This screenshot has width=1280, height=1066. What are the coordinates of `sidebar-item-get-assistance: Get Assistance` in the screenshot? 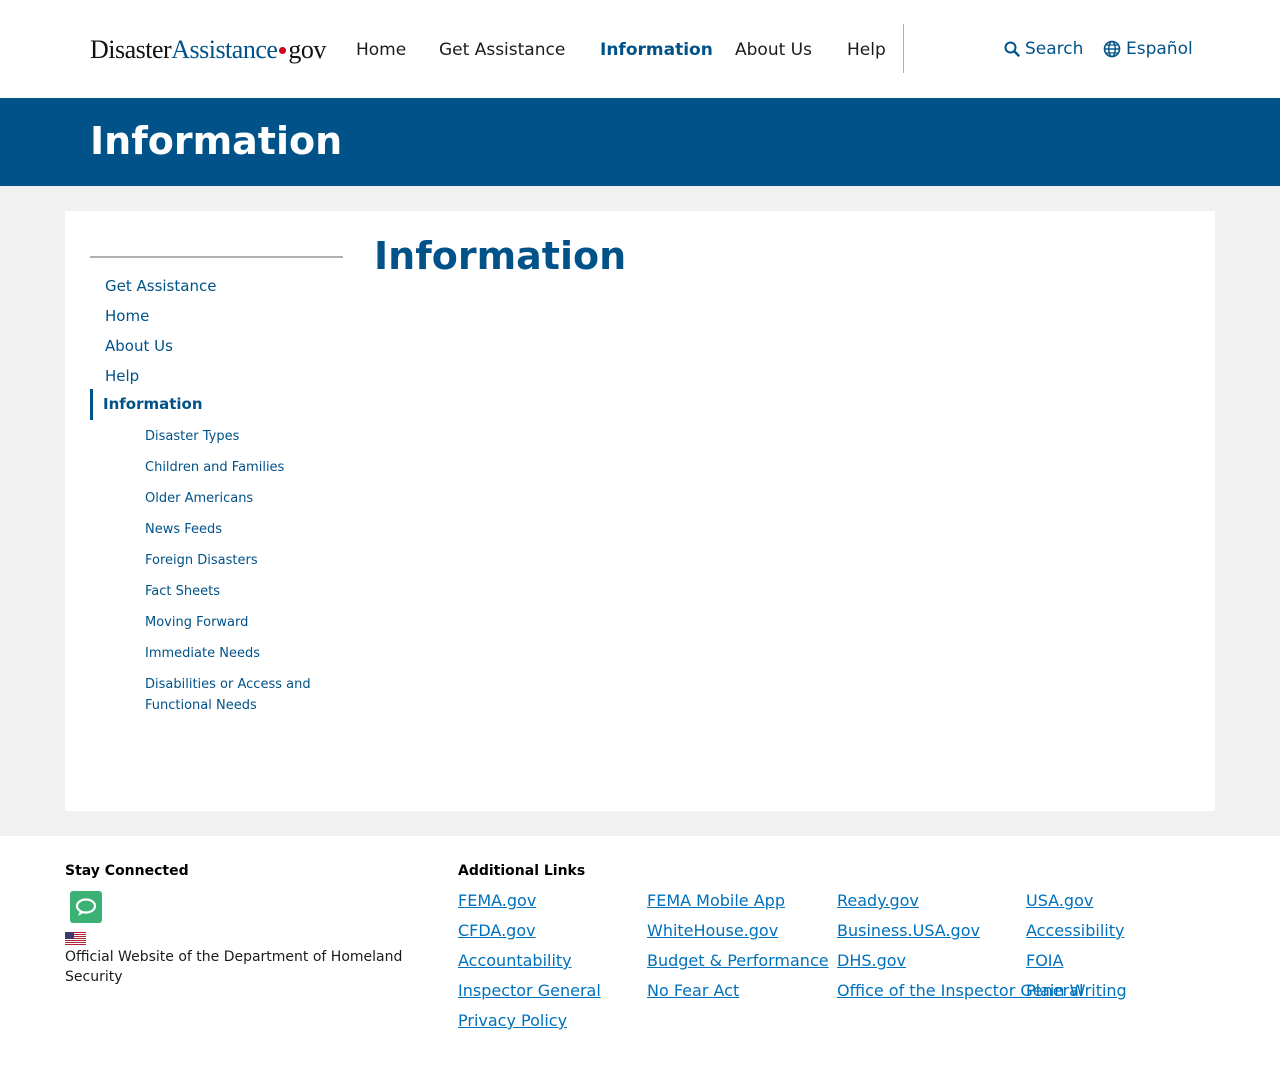 It's located at (160, 286).